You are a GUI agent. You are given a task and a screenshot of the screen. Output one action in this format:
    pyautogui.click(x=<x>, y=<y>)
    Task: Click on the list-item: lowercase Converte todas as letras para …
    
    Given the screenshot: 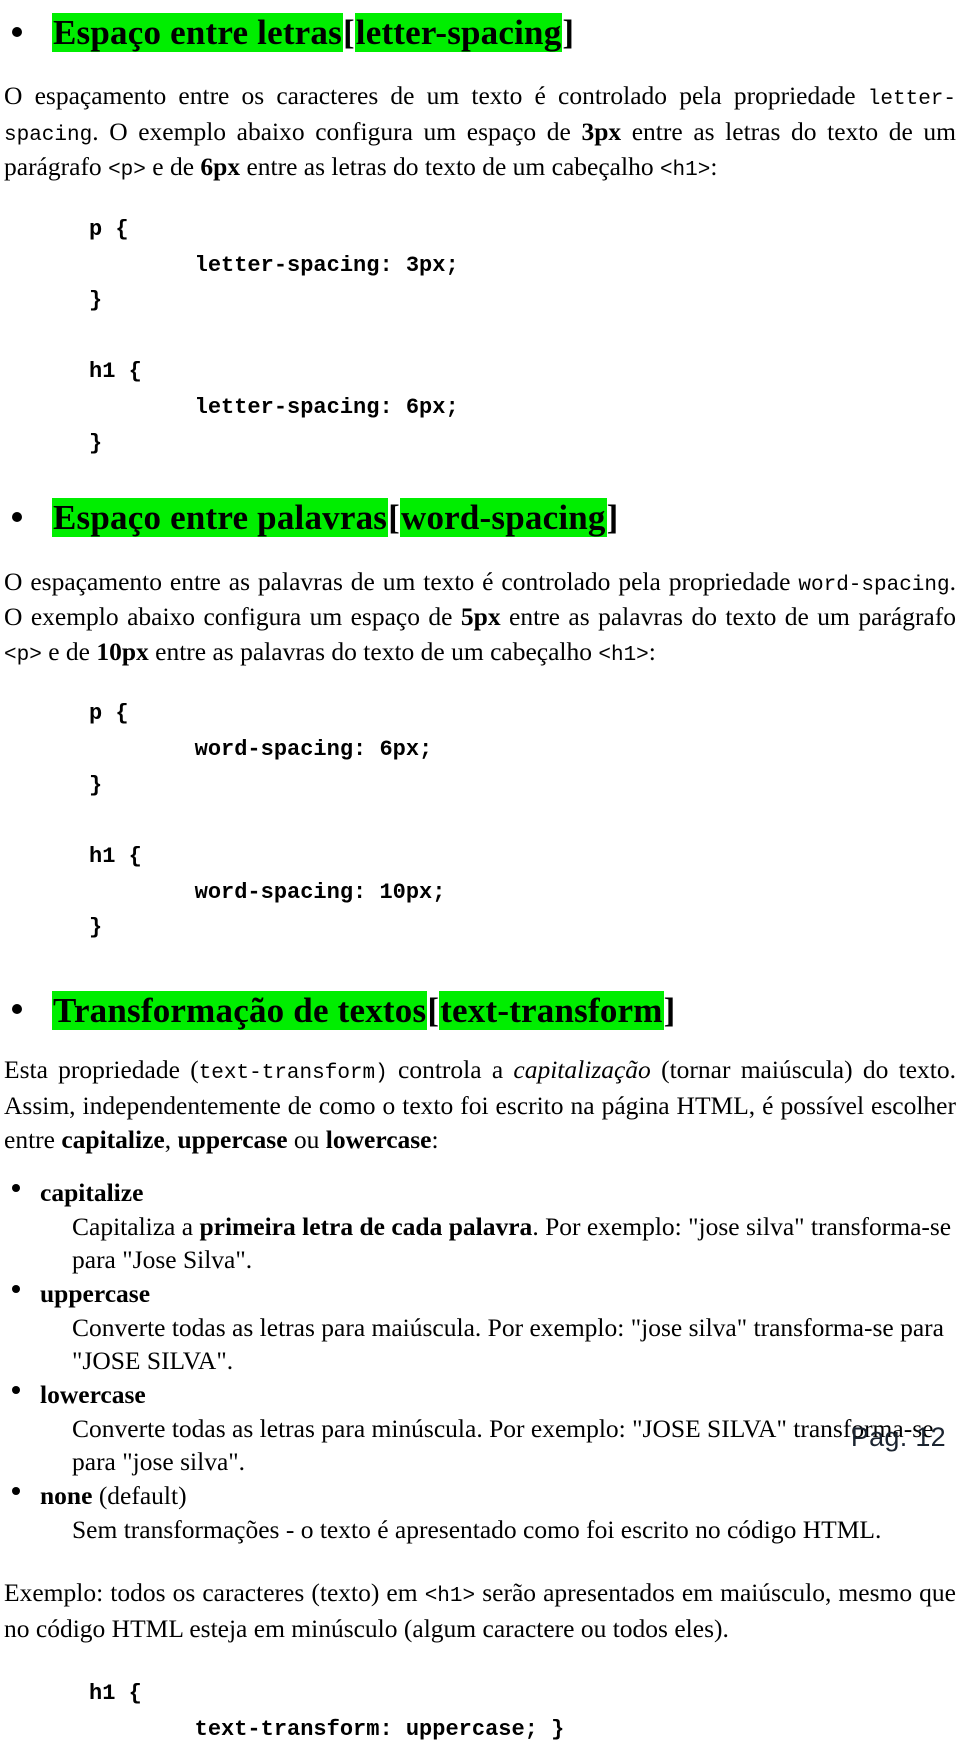 What is the action you would take?
    pyautogui.click(x=480, y=1428)
    